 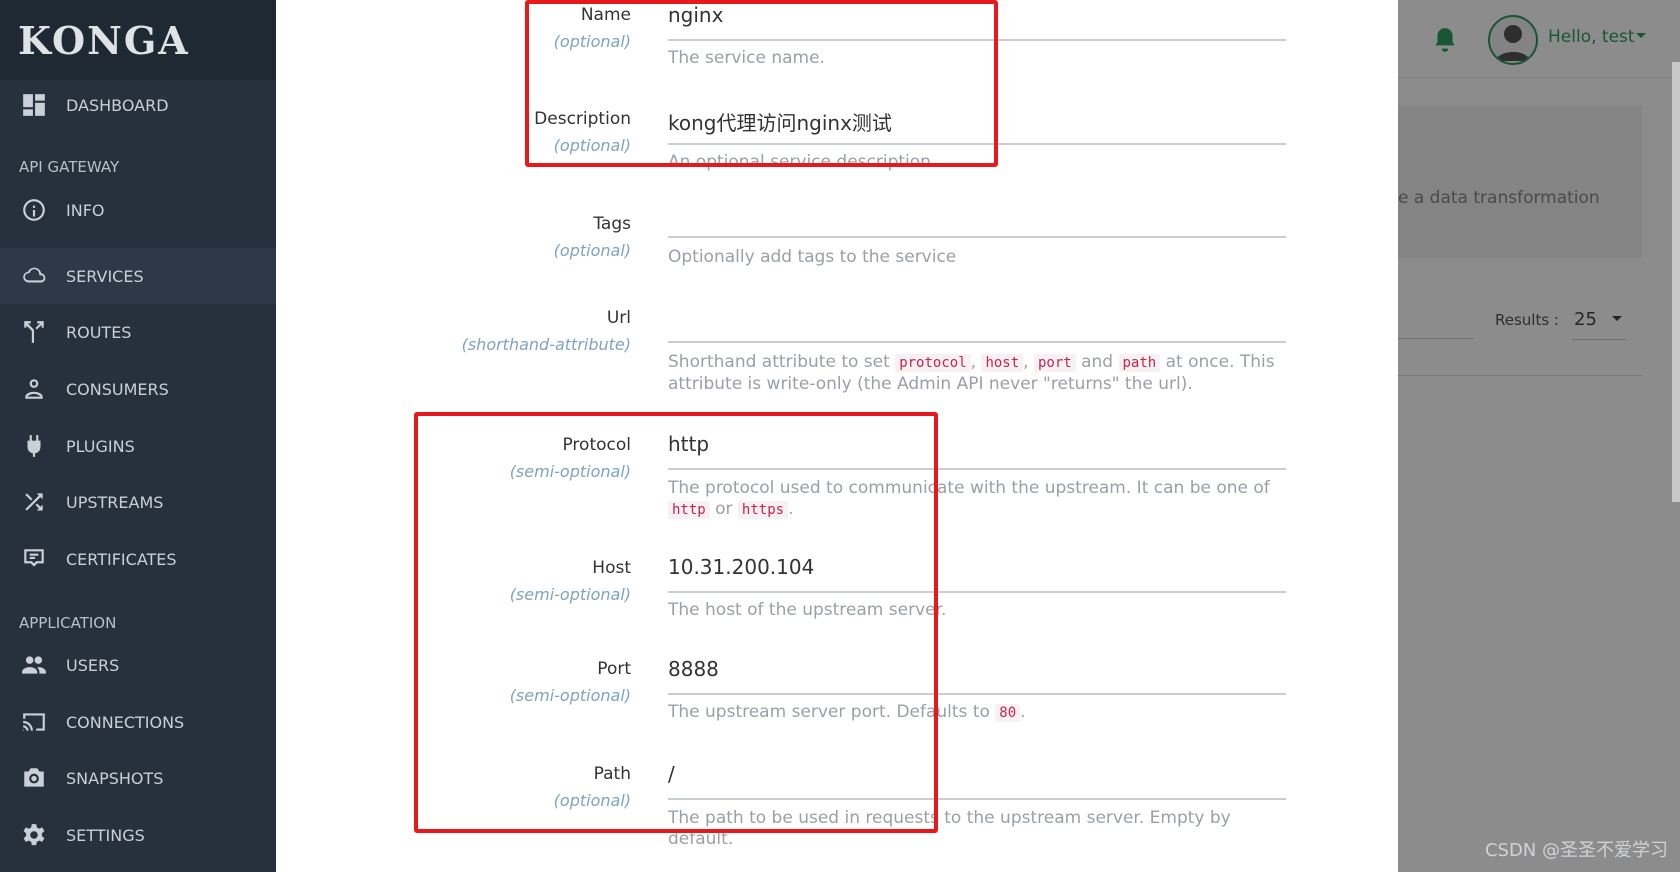 I want to click on code-80: 80, so click(x=1008, y=713).